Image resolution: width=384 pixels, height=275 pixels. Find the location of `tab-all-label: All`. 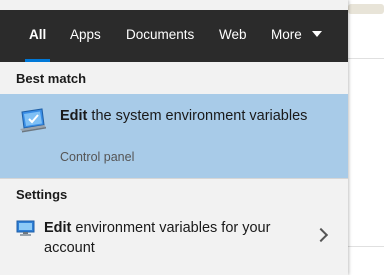

tab-all-label: All is located at coordinates (38, 34).